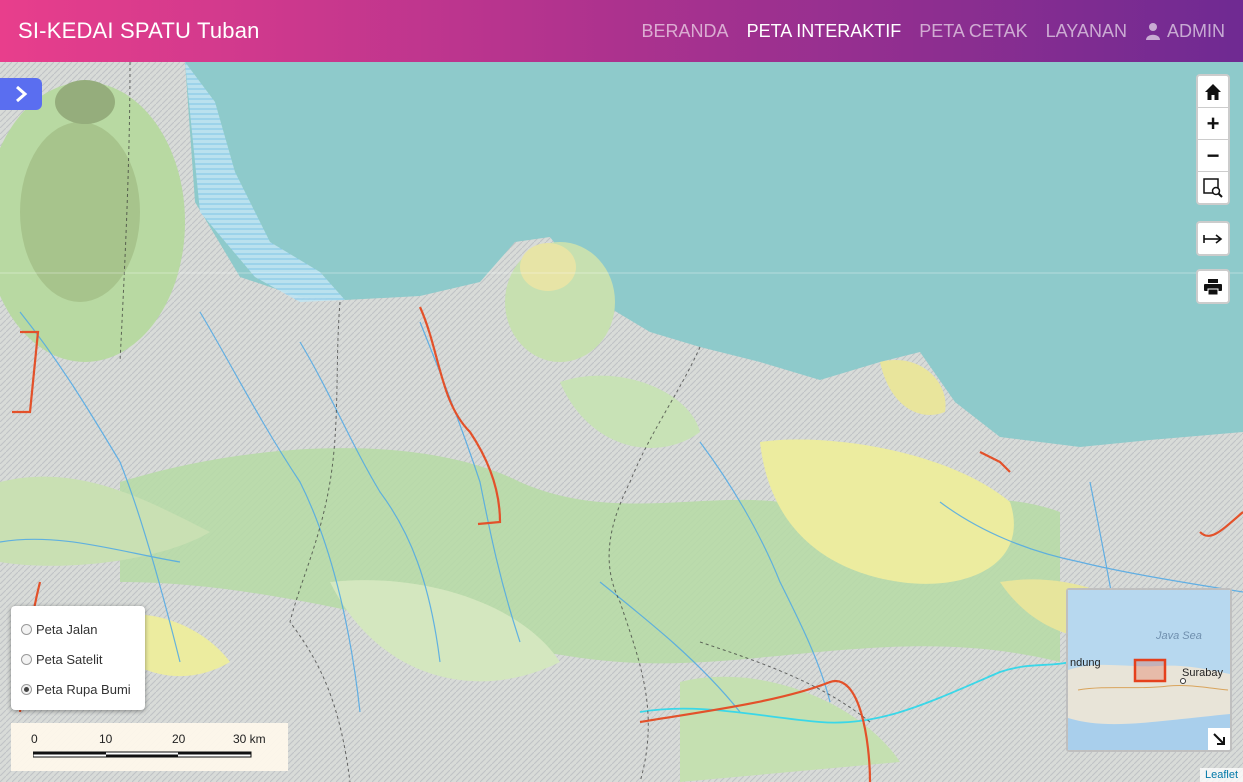  I want to click on scale-label-20: 20, so click(179, 739).